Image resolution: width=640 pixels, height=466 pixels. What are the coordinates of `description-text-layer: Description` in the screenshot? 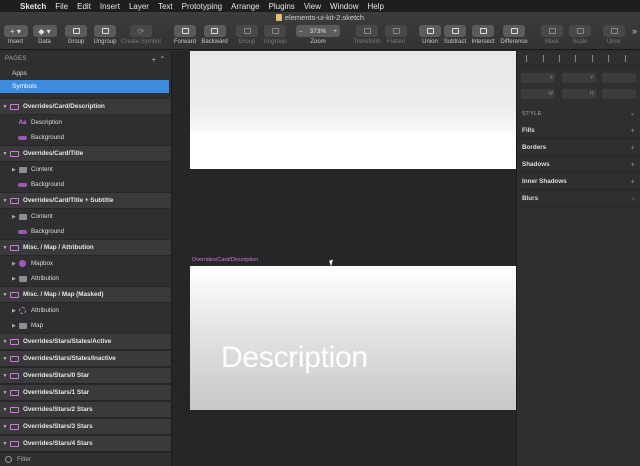 It's located at (294, 358).